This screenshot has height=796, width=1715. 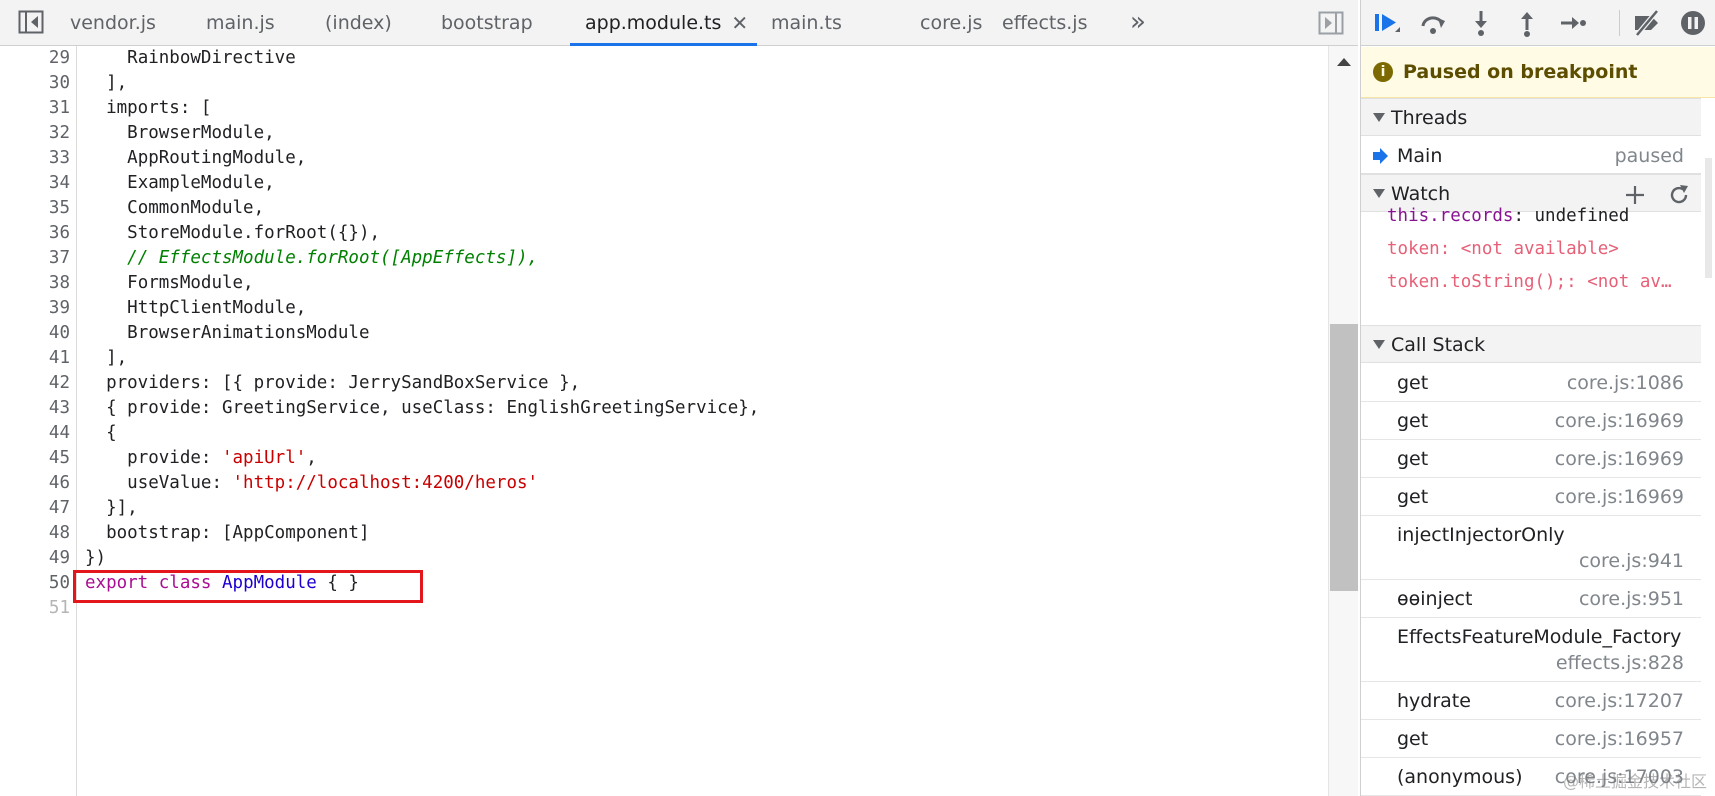 What do you see at coordinates (40, 158) in the screenshot?
I see `line-number: 33` at bounding box center [40, 158].